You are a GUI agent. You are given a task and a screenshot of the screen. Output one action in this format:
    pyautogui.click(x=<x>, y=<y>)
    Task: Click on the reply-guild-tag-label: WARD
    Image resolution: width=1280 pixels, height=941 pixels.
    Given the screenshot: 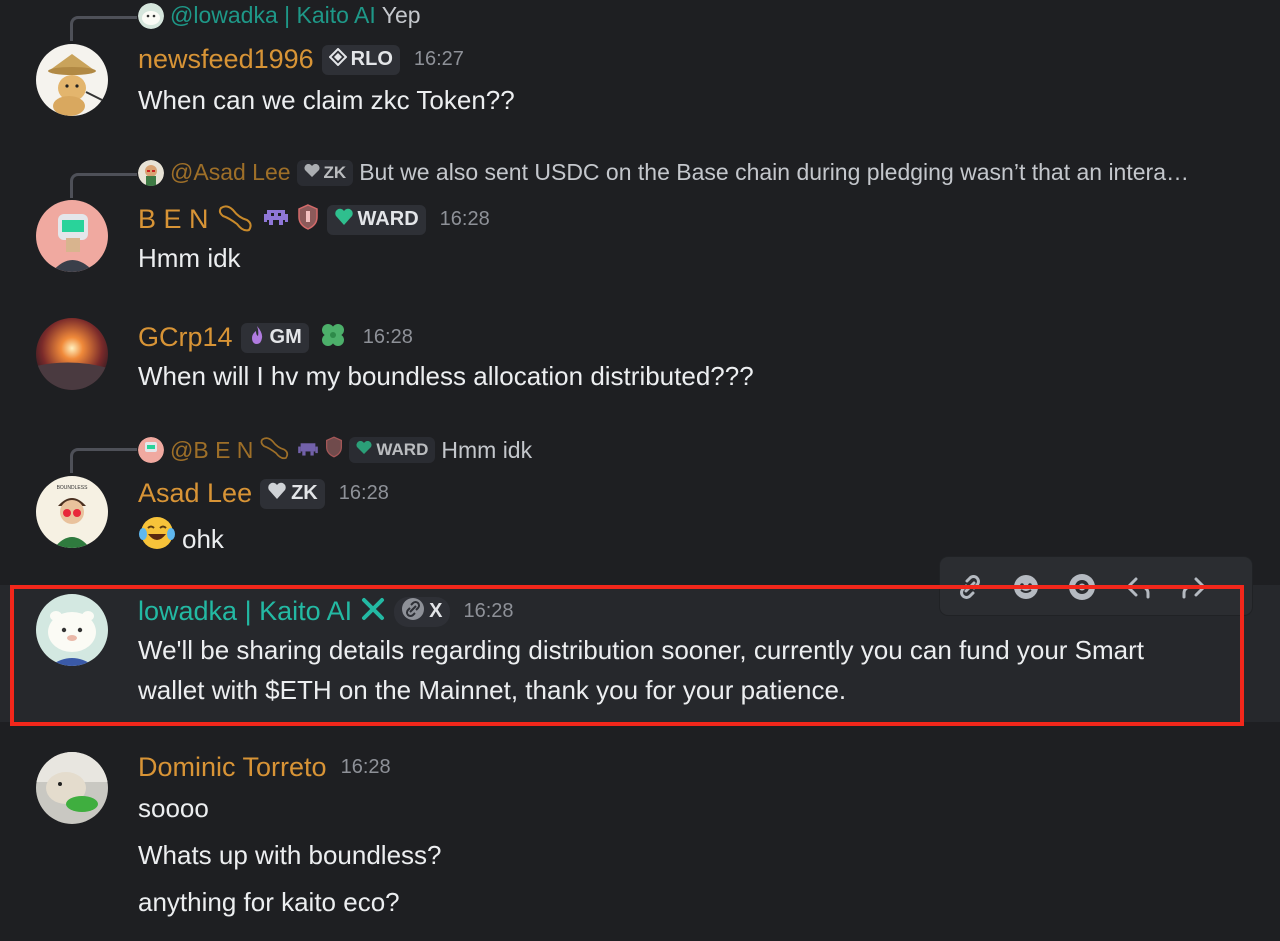 What is the action you would take?
    pyautogui.click(x=402, y=449)
    